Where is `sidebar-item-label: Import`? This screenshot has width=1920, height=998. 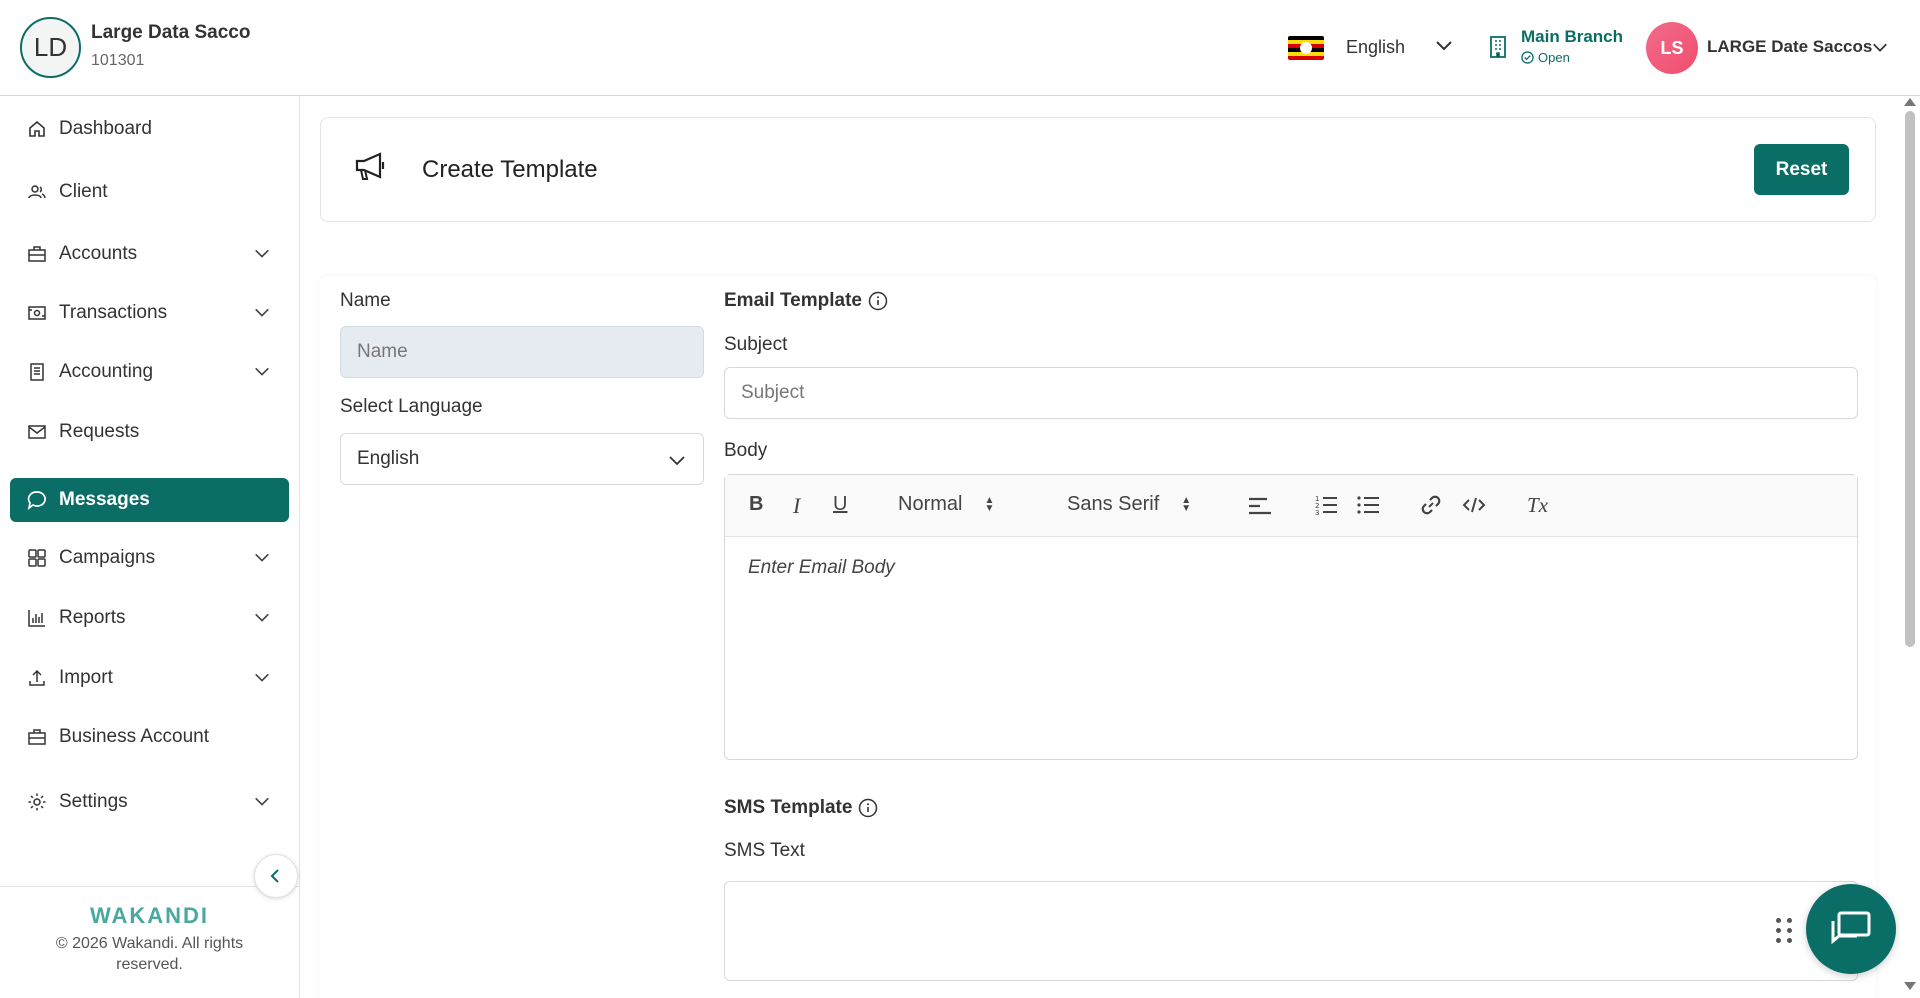
sidebar-item-label: Import is located at coordinates (86, 677).